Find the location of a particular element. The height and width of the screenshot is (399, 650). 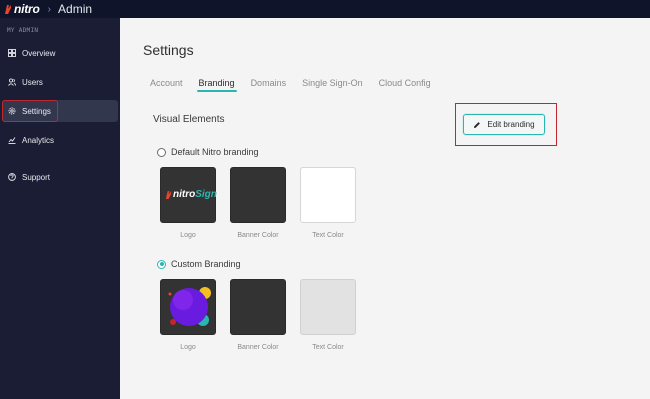

gear-icon is located at coordinates (12, 111).